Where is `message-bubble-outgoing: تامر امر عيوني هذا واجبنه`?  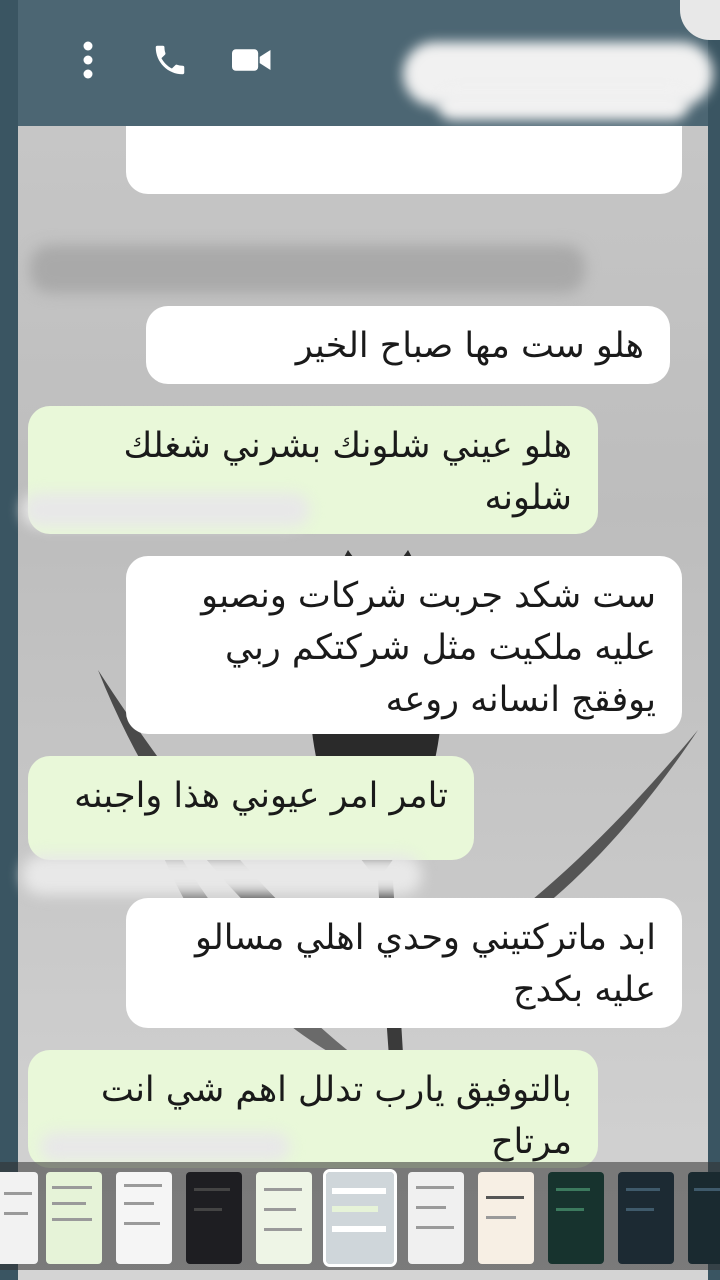 message-bubble-outgoing: تامر امر عيوني هذا واجبنه is located at coordinates (251, 808).